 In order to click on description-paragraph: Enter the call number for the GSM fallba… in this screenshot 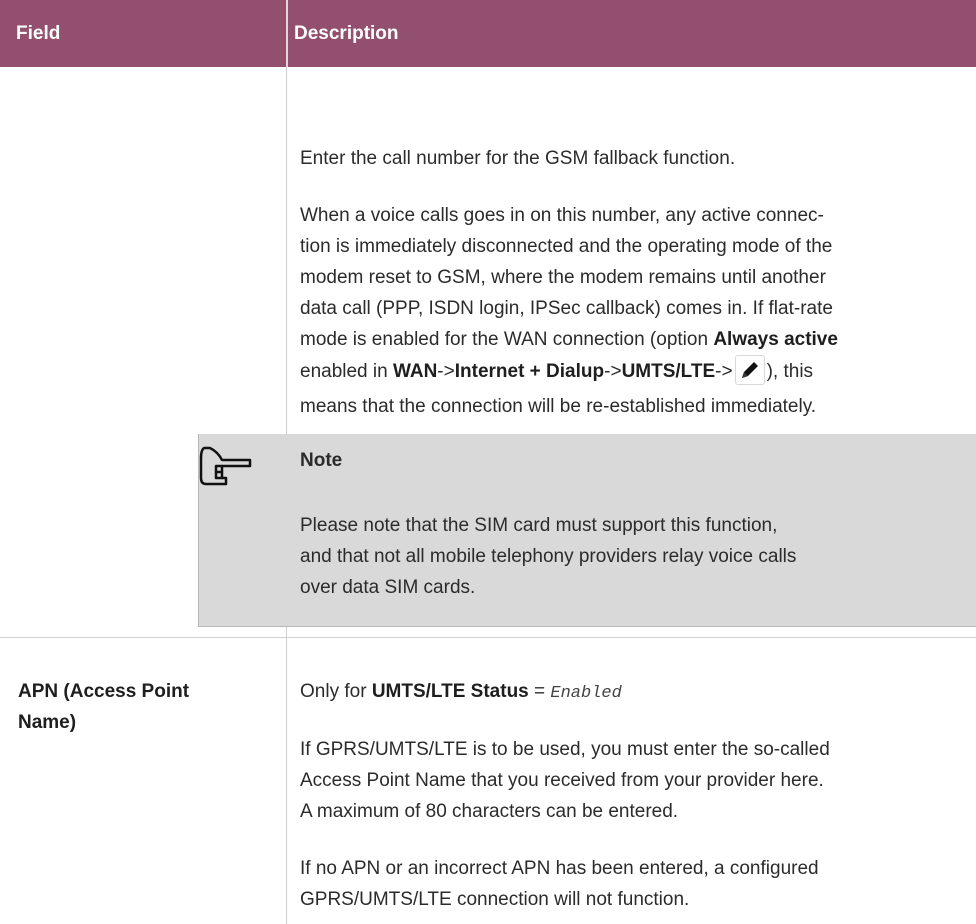, I will do `click(518, 158)`.